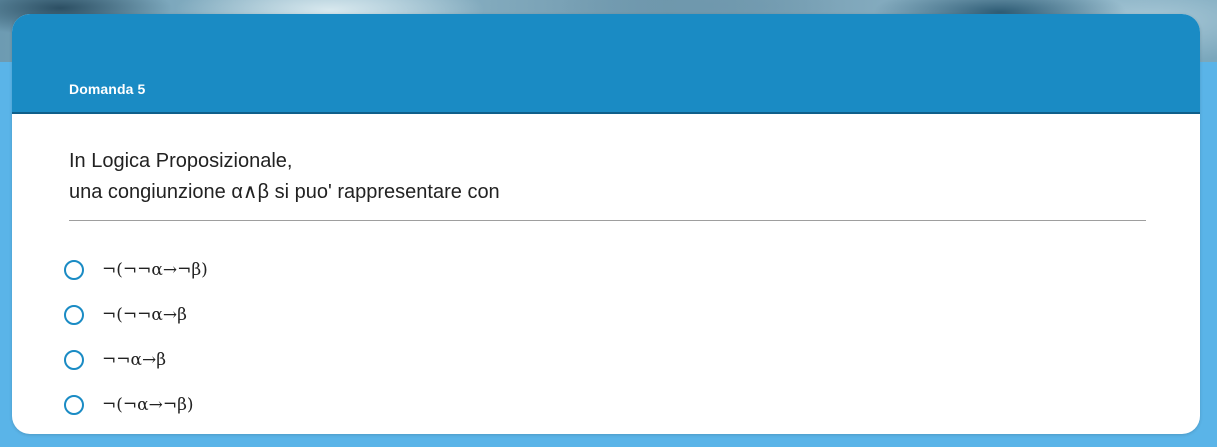 Image resolution: width=1217 pixels, height=447 pixels. I want to click on answer-options: ¬(¬¬α→¬β) ¬(¬¬α→β ¬¬α→β ¬(¬α→¬β), so click(136, 337).